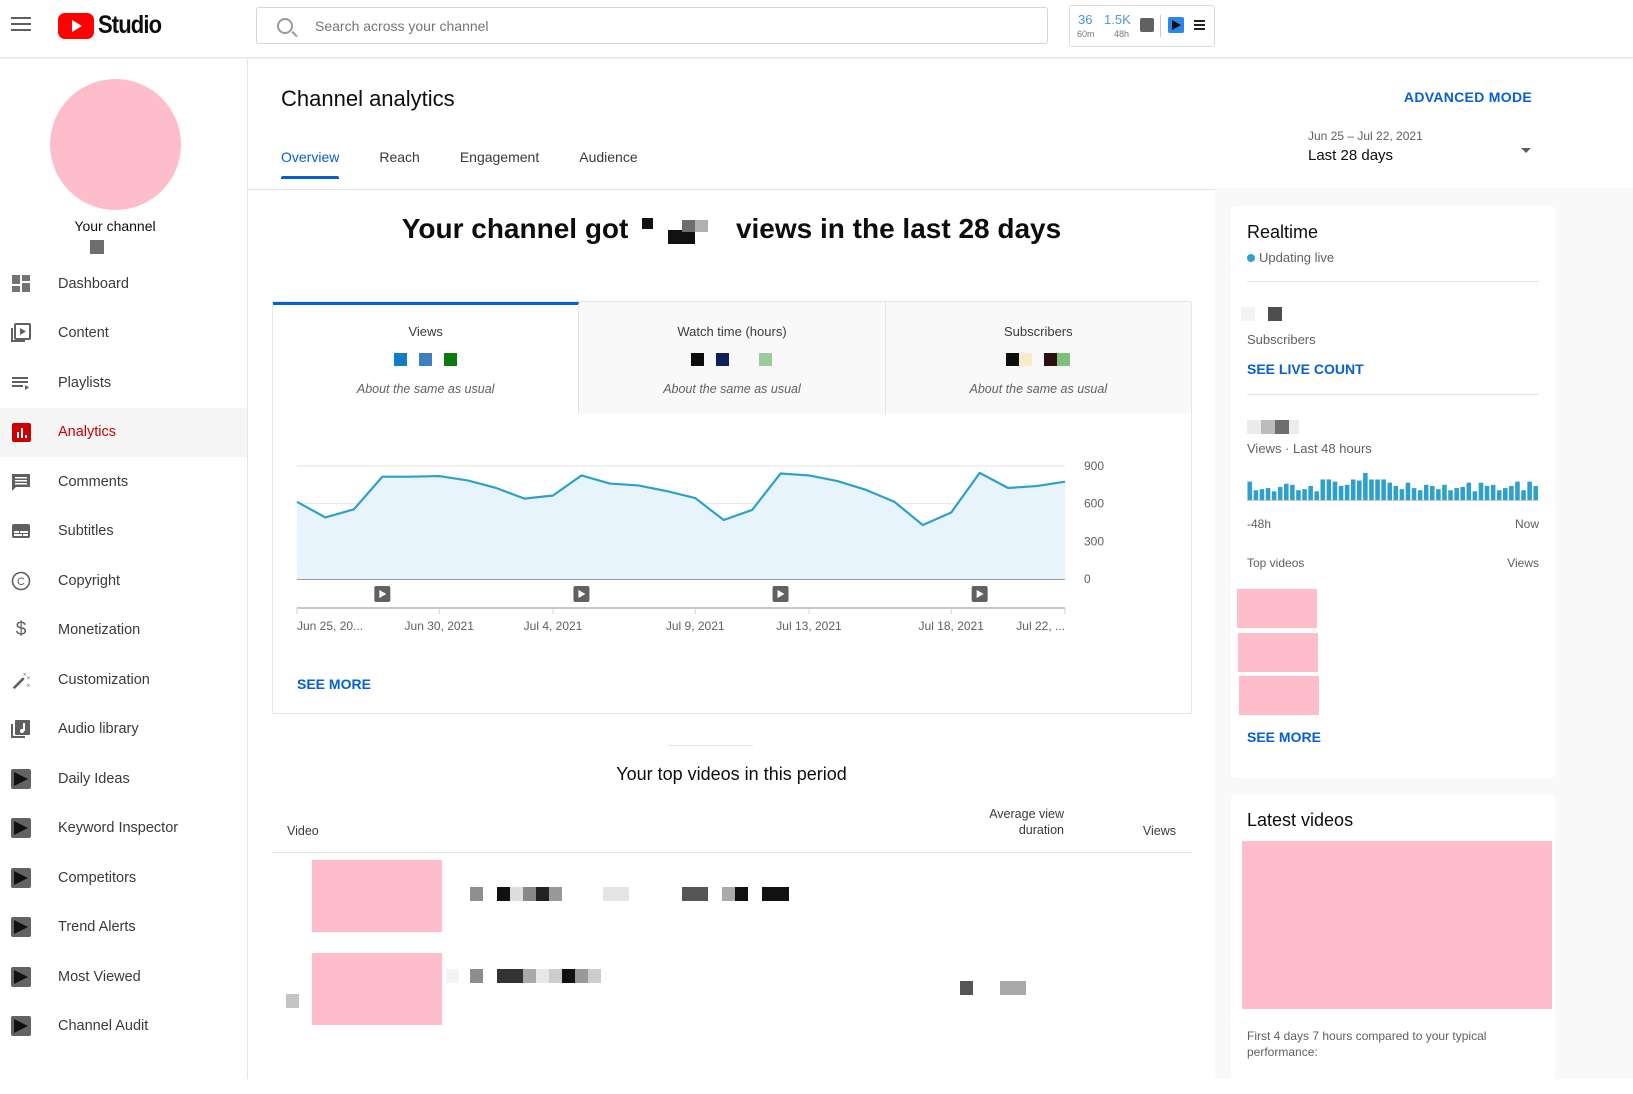 Image resolution: width=1633 pixels, height=1094 pixels. Describe the element at coordinates (1038, 358) in the screenshot. I see `metric-tab-subscribers: Subscribers About the same as usual` at that location.